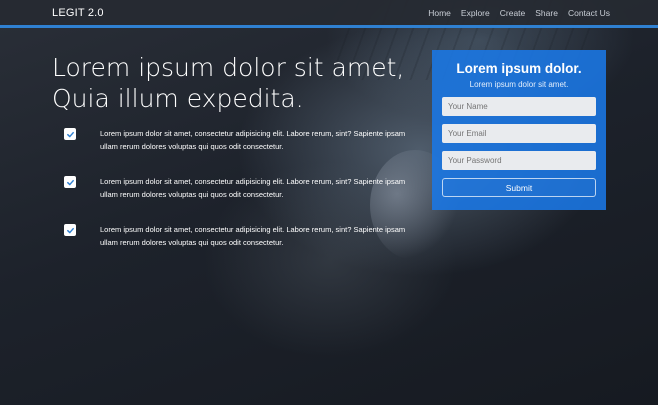 This screenshot has width=658, height=405. I want to click on nav-link-home: Home, so click(439, 13).